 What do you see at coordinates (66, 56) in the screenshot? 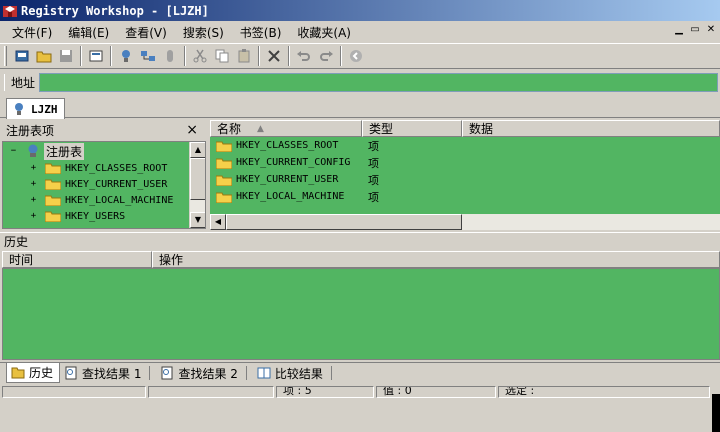
I see `save-icon` at bounding box center [66, 56].